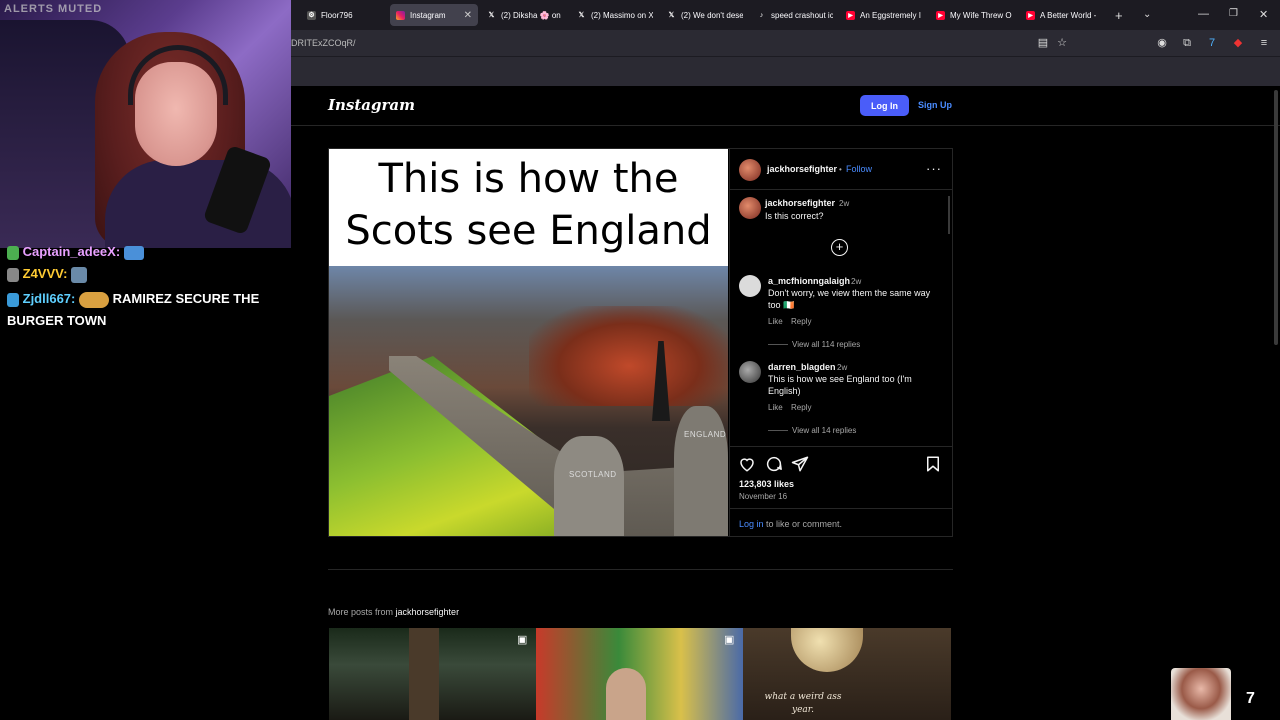 The image size is (1280, 720). Describe the element at coordinates (750, 372) in the screenshot. I see `comment-avatar` at that location.